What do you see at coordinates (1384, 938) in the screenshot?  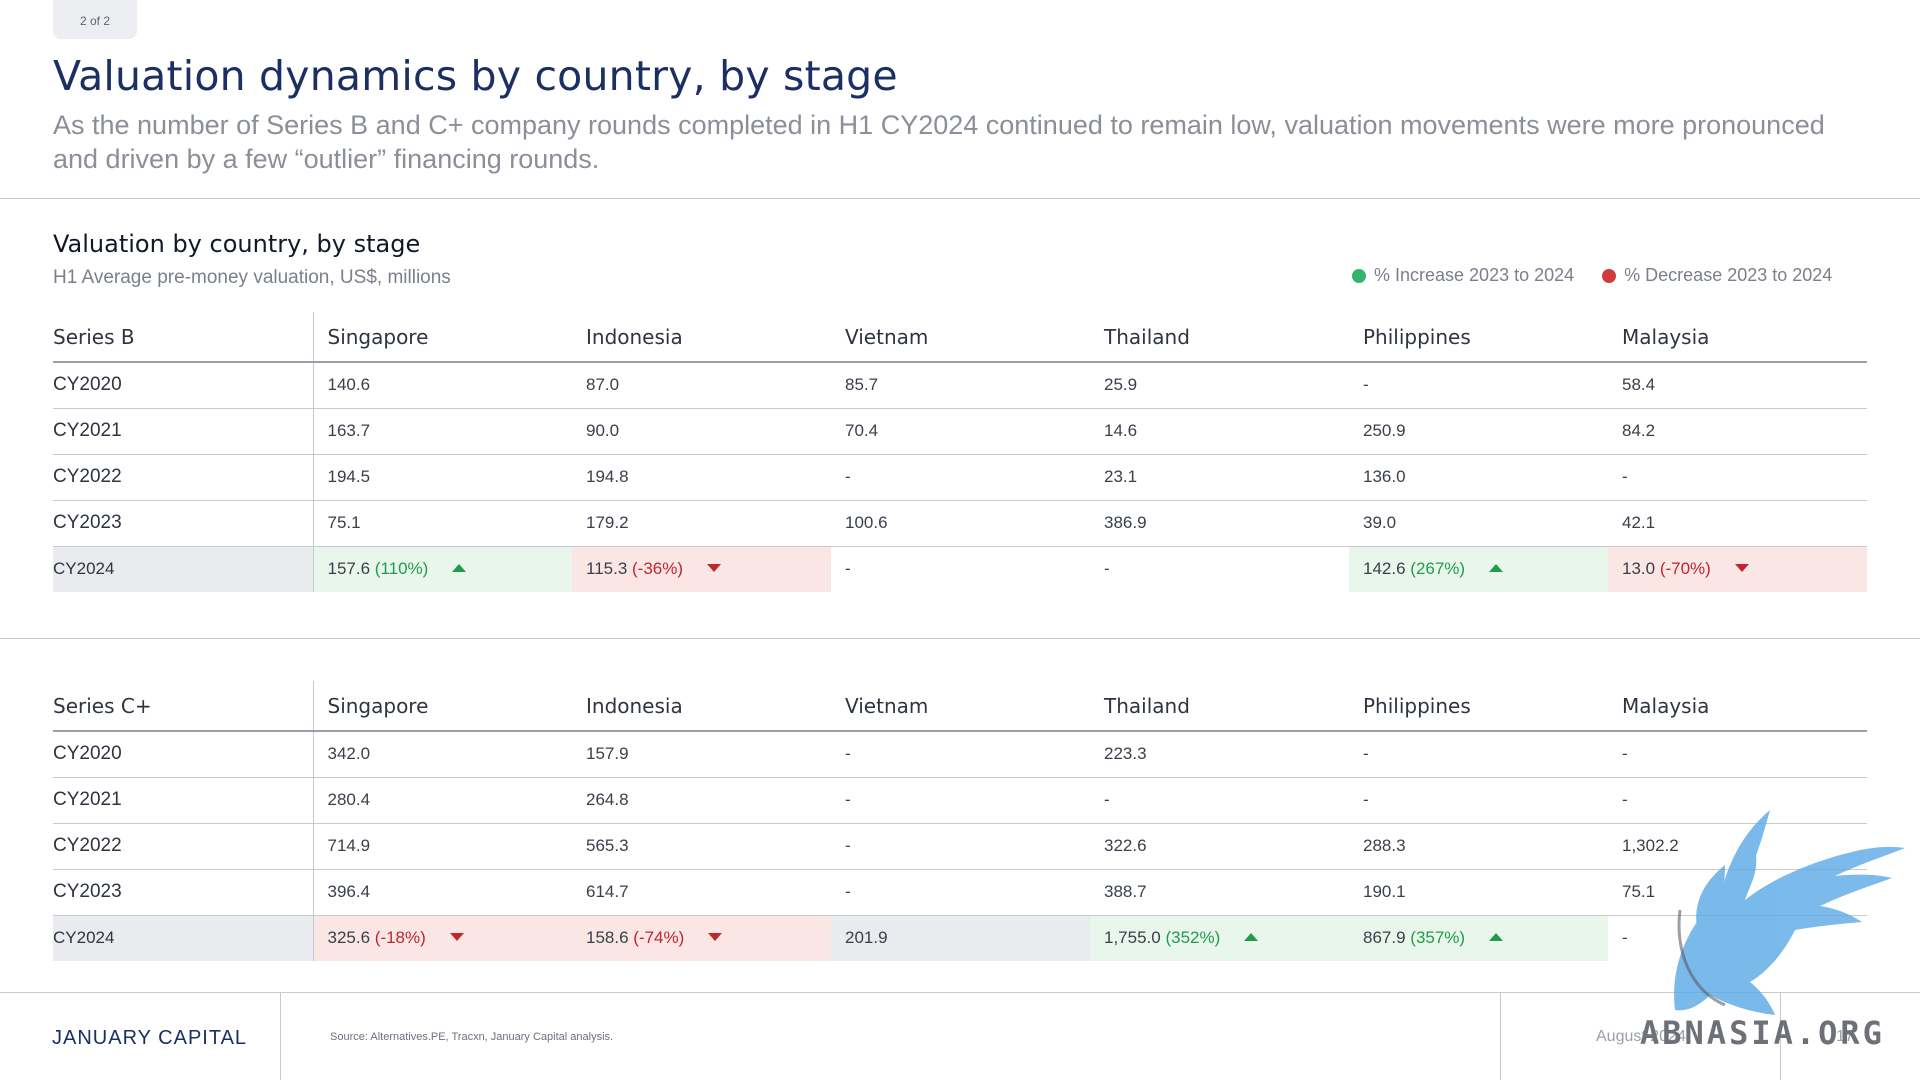 I see `value-text: 867.9` at bounding box center [1384, 938].